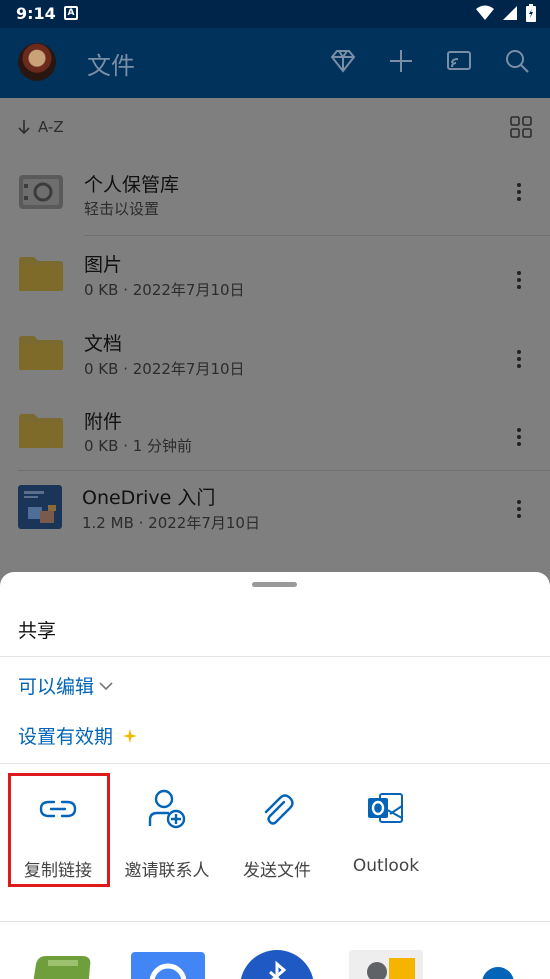  What do you see at coordinates (275, 510) in the screenshot?
I see `list-item: OneDrive 入门 1.2 MB · 2022年7月10日` at bounding box center [275, 510].